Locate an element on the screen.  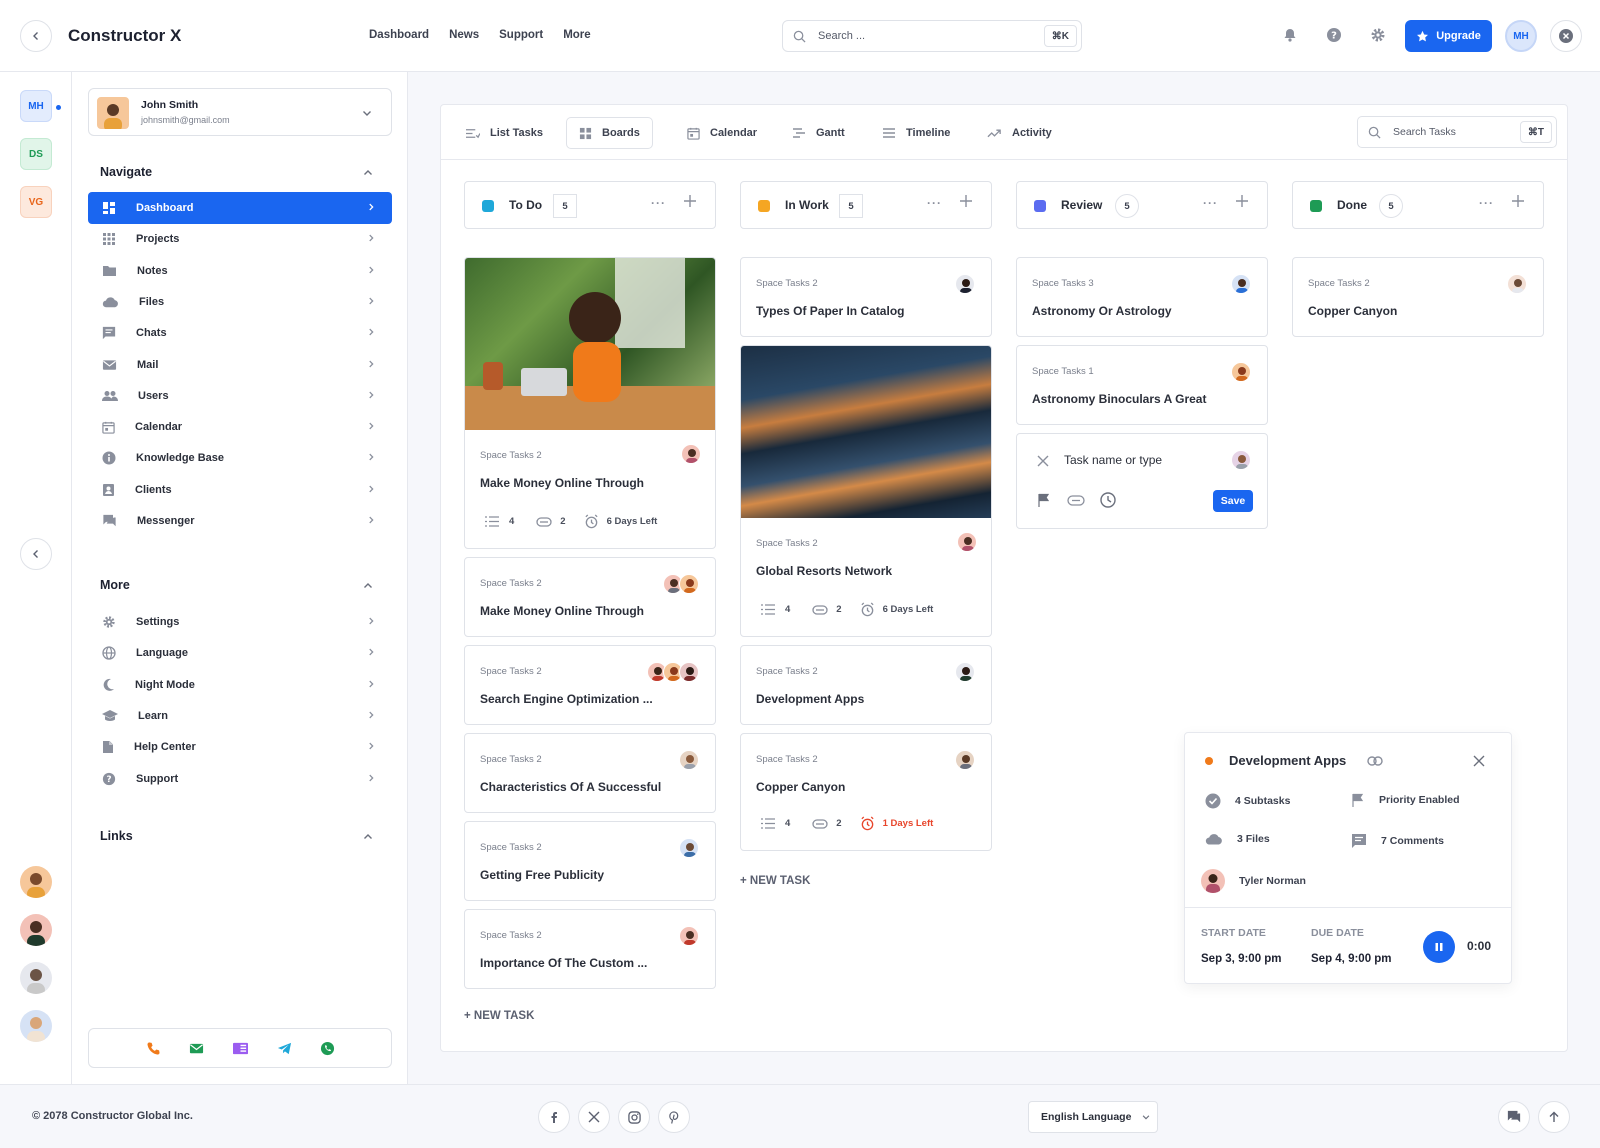
sidebar-item-settings: Settings is located at coordinates (240, 622).